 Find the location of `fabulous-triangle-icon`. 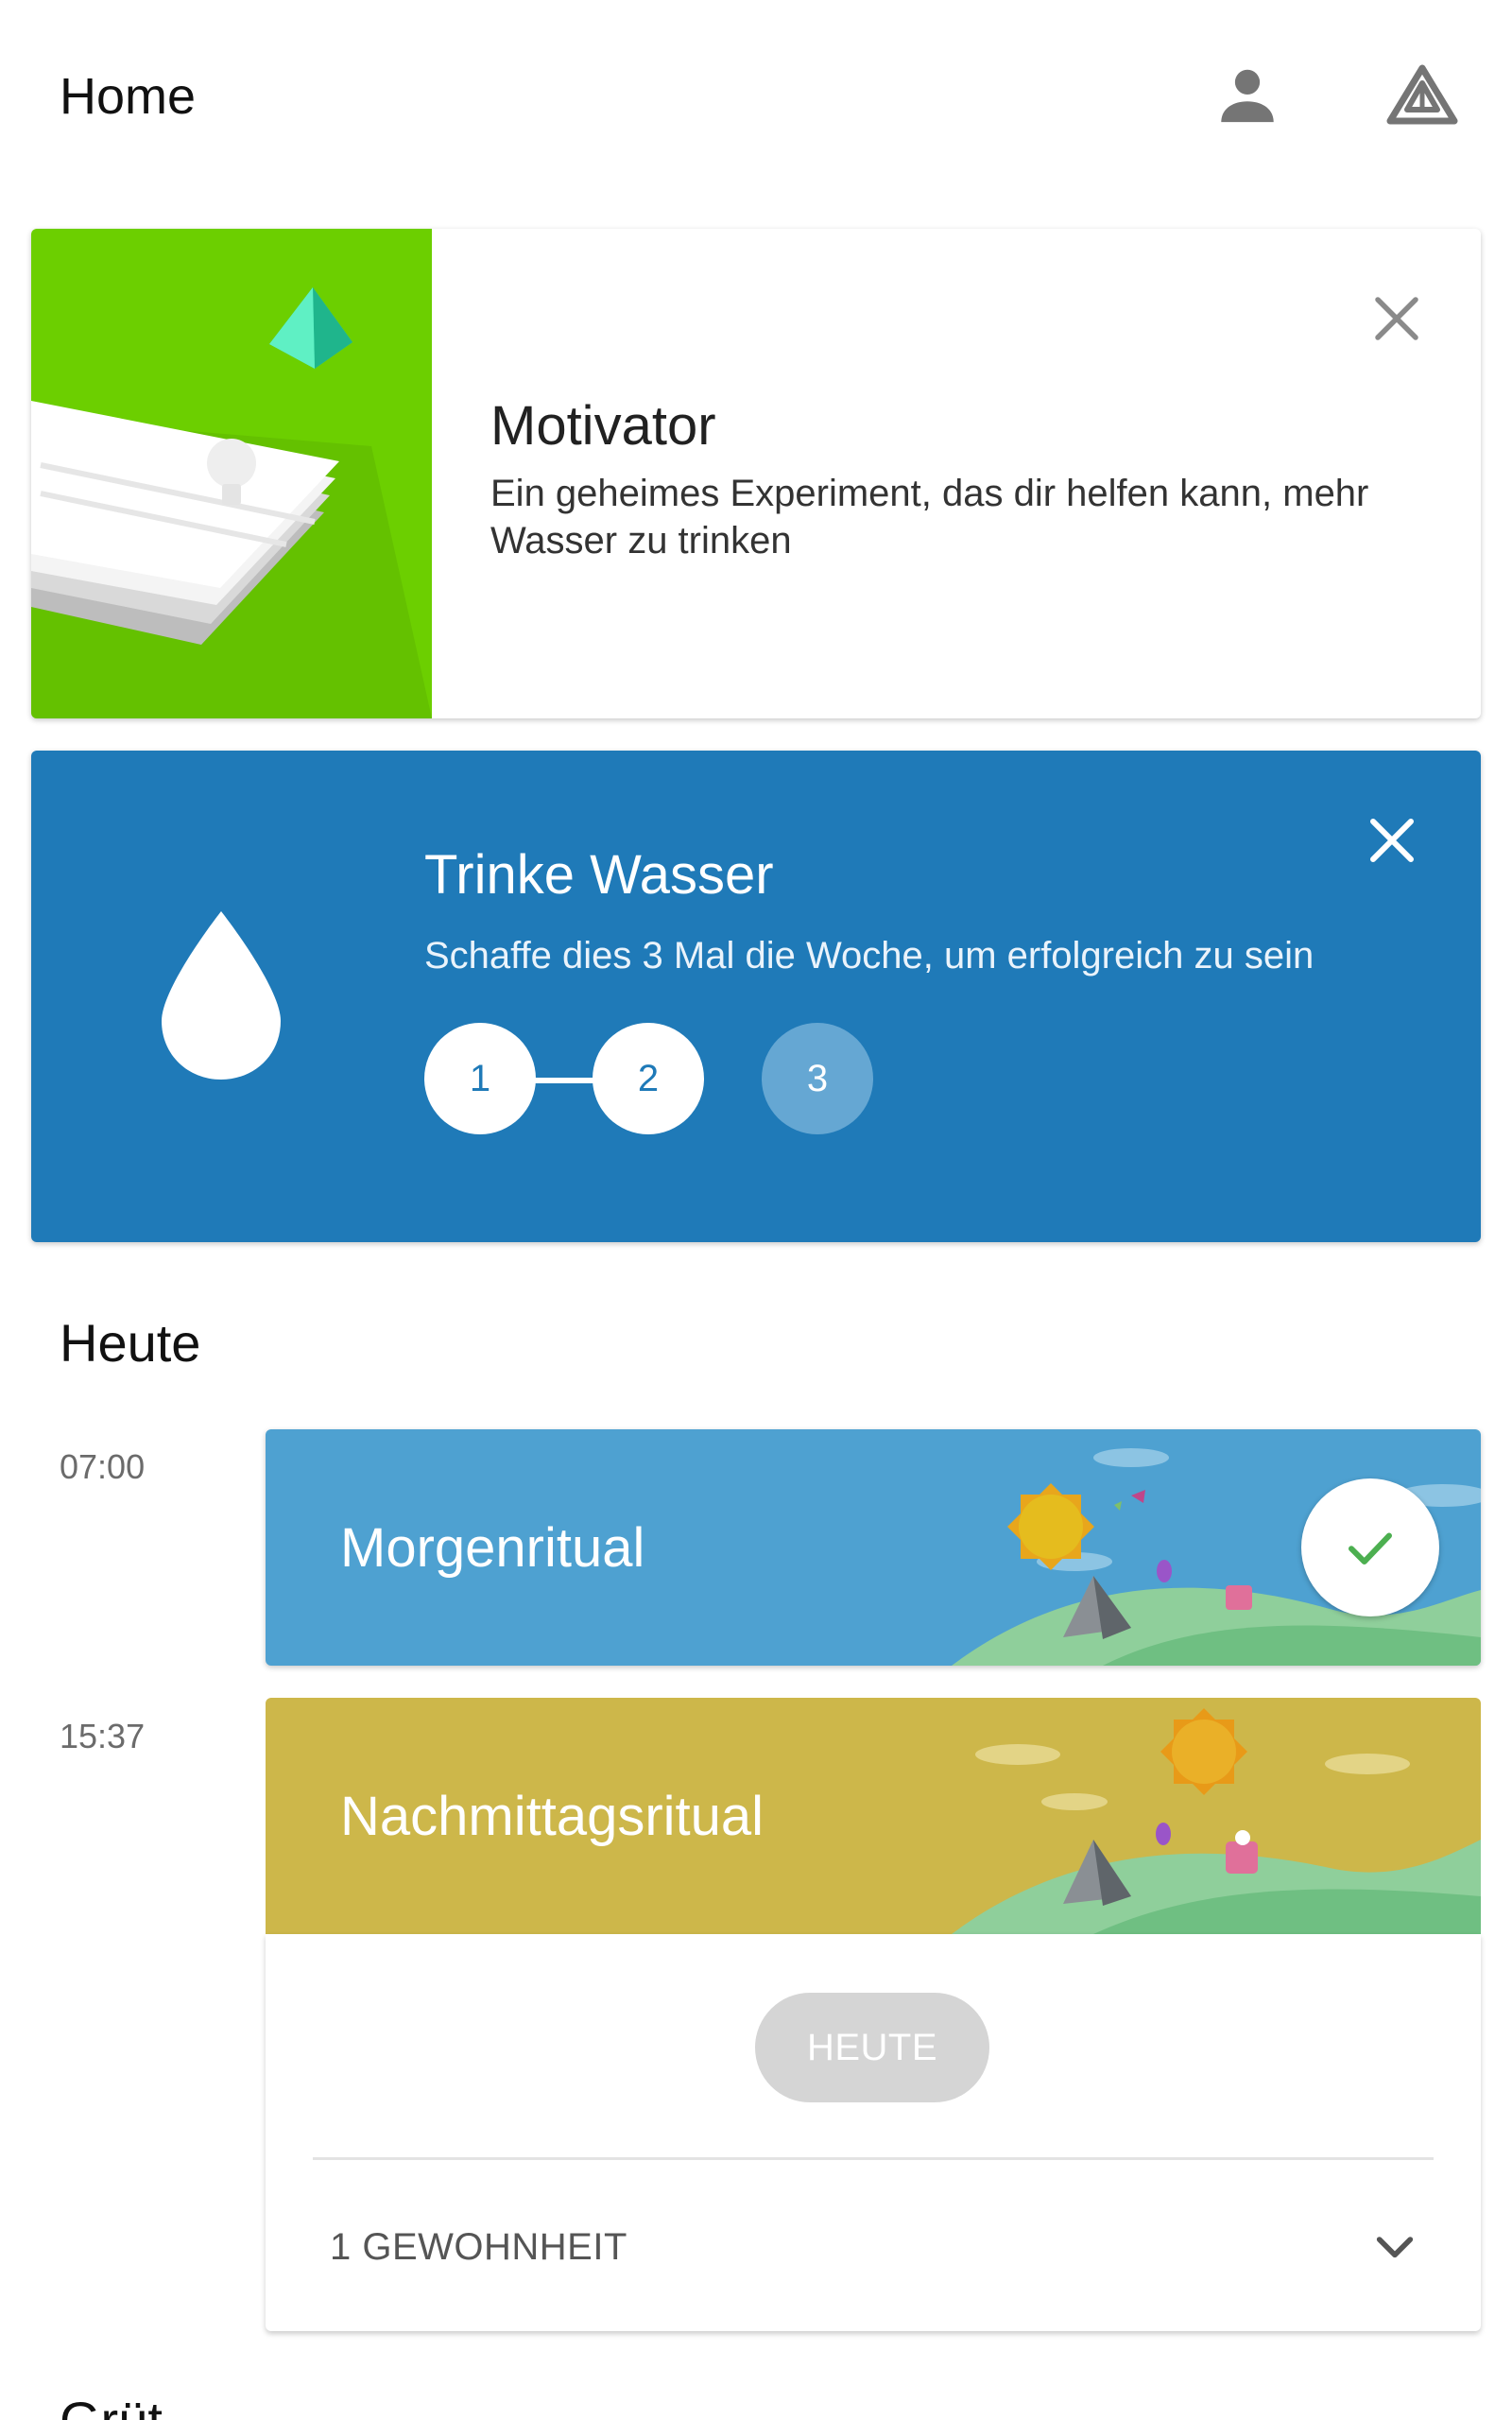

fabulous-triangle-icon is located at coordinates (1422, 95).